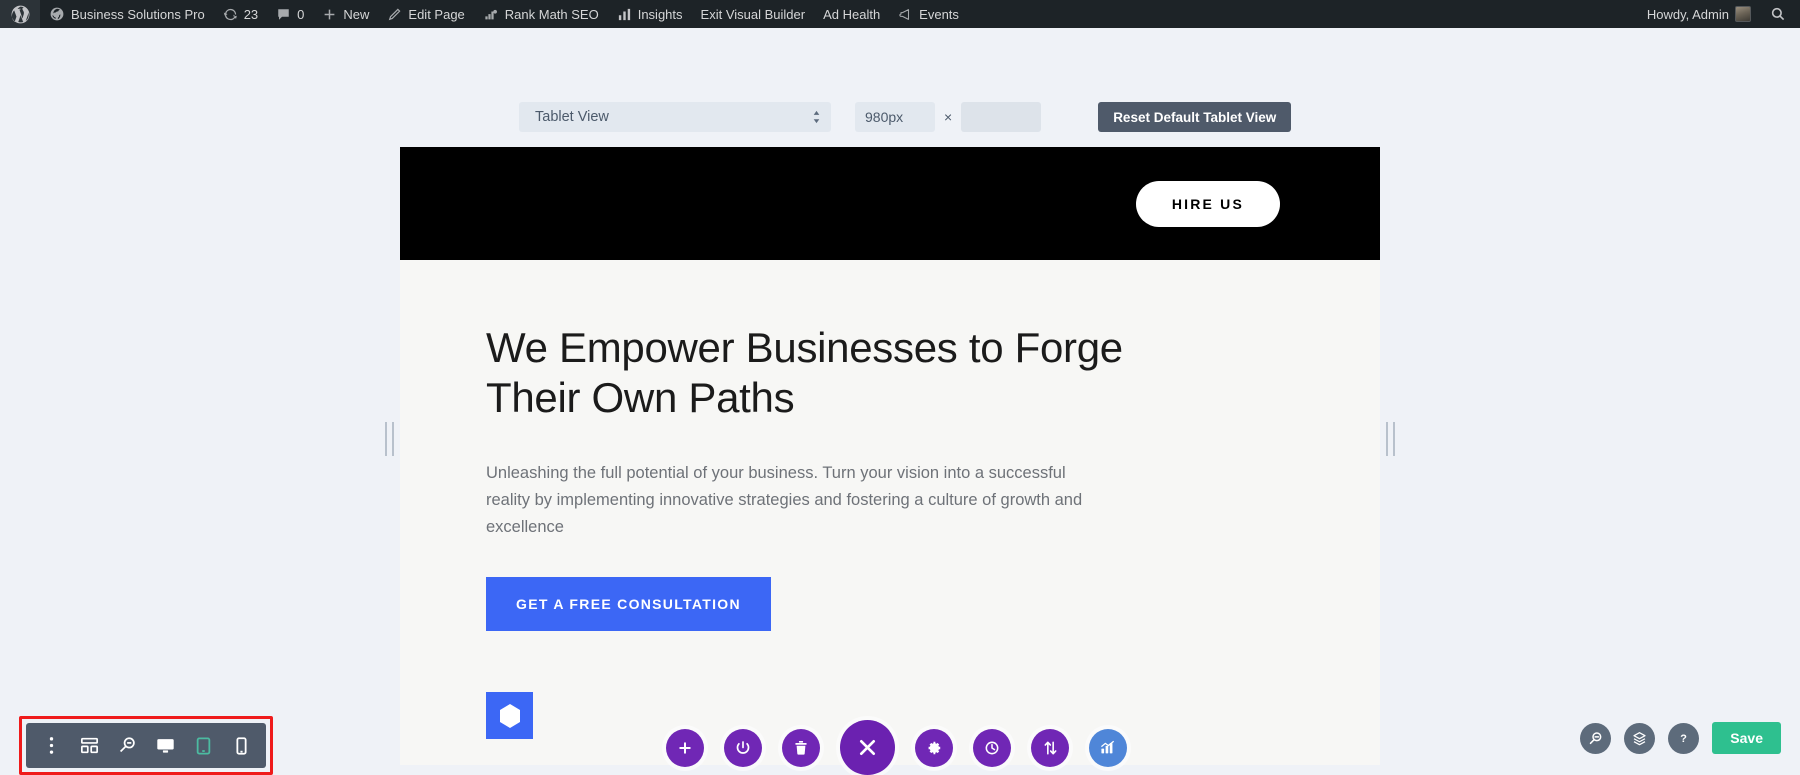 This screenshot has height=775, width=1800. What do you see at coordinates (867, 747) in the screenshot?
I see `close-icon` at bounding box center [867, 747].